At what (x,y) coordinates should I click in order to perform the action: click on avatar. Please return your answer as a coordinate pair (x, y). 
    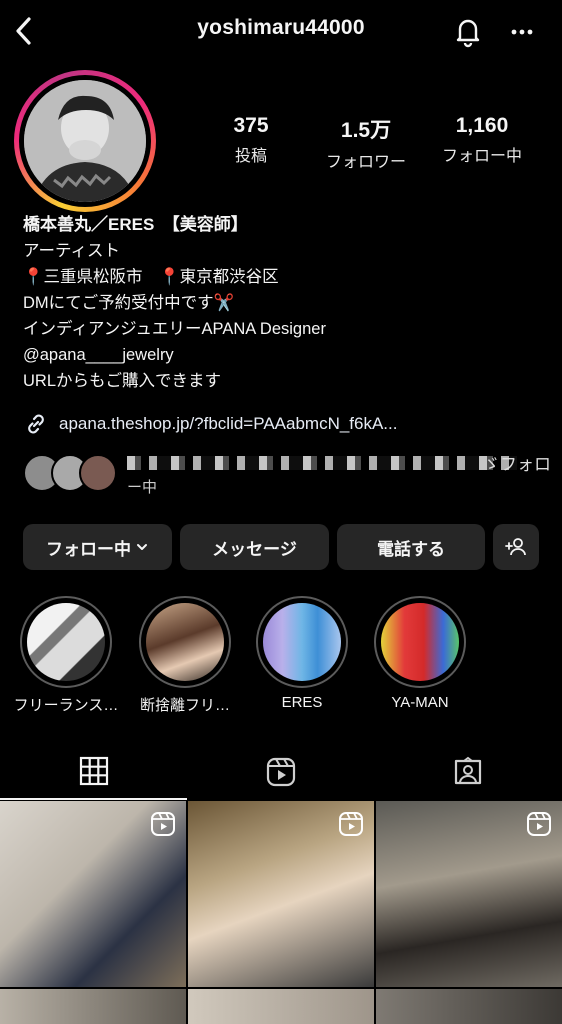
    Looking at the image, I should click on (85, 141).